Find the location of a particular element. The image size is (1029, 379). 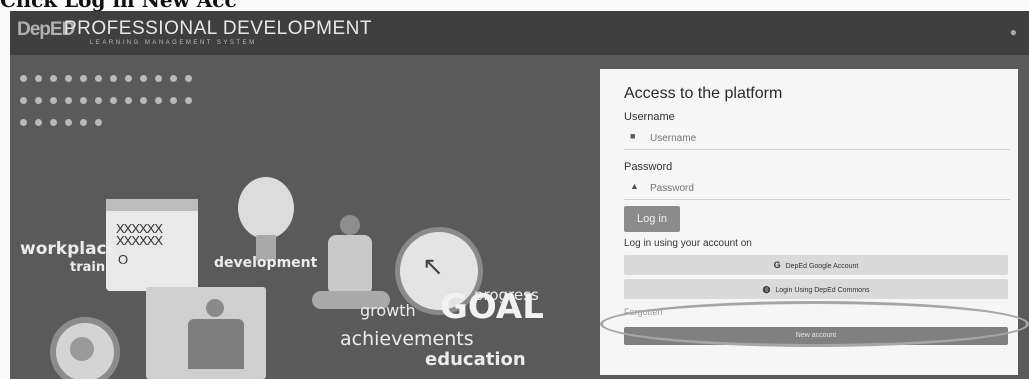

deped-commons-login-label: Login Using DepEd Commons is located at coordinates (822, 290).